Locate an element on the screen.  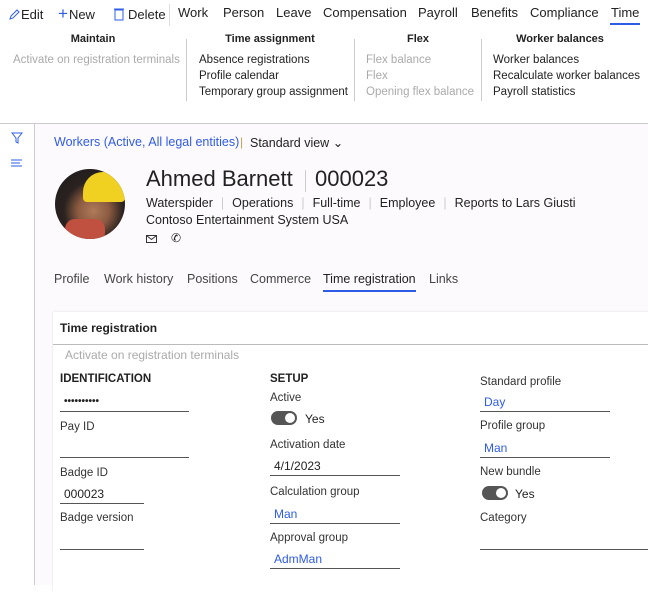
menu-recalculate-worker-balances: Recalculate worker balances is located at coordinates (566, 76).